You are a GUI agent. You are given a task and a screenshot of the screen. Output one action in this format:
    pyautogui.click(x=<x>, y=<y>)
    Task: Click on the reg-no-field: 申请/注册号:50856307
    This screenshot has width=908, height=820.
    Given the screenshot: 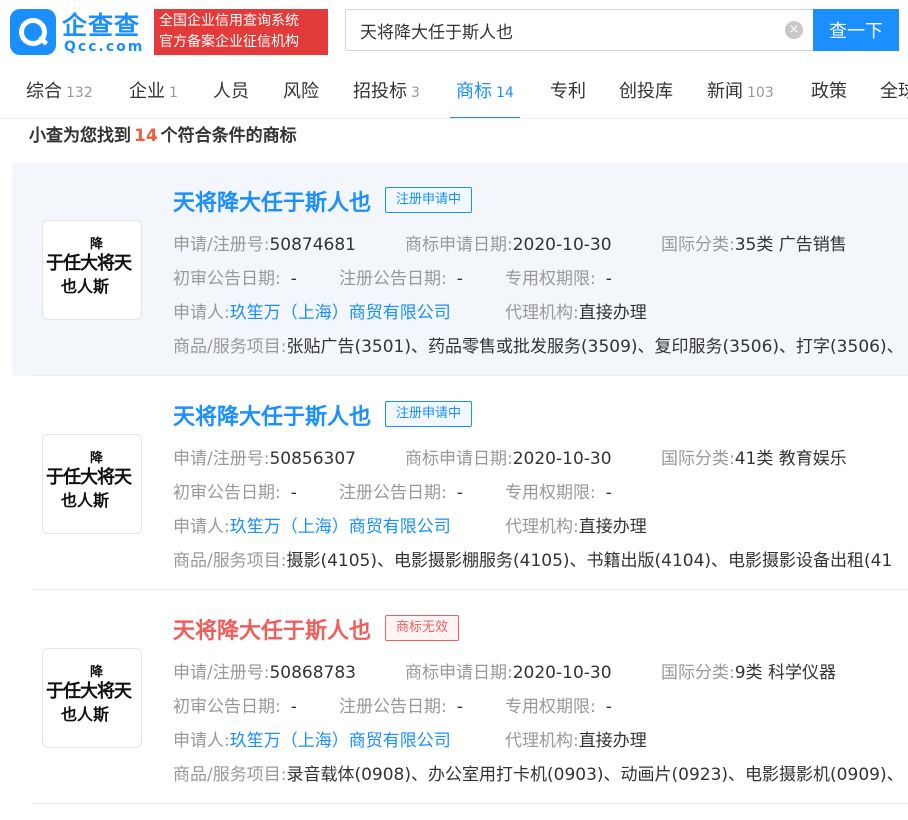 What is the action you would take?
    pyautogui.click(x=264, y=456)
    